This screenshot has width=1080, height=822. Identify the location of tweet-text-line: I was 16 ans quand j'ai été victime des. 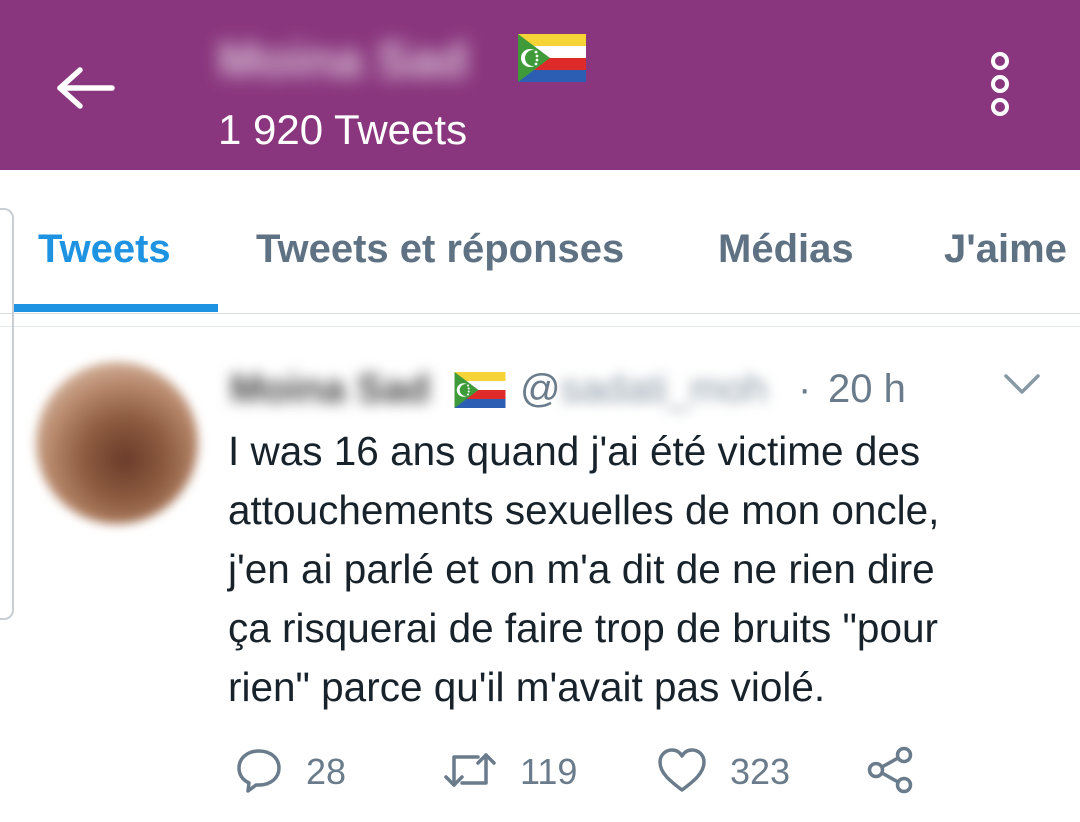
(574, 451).